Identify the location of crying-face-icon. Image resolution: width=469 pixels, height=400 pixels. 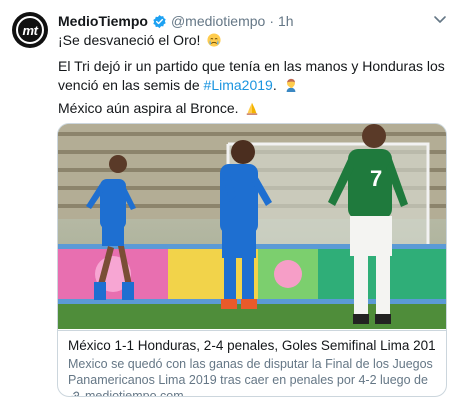
(214, 40).